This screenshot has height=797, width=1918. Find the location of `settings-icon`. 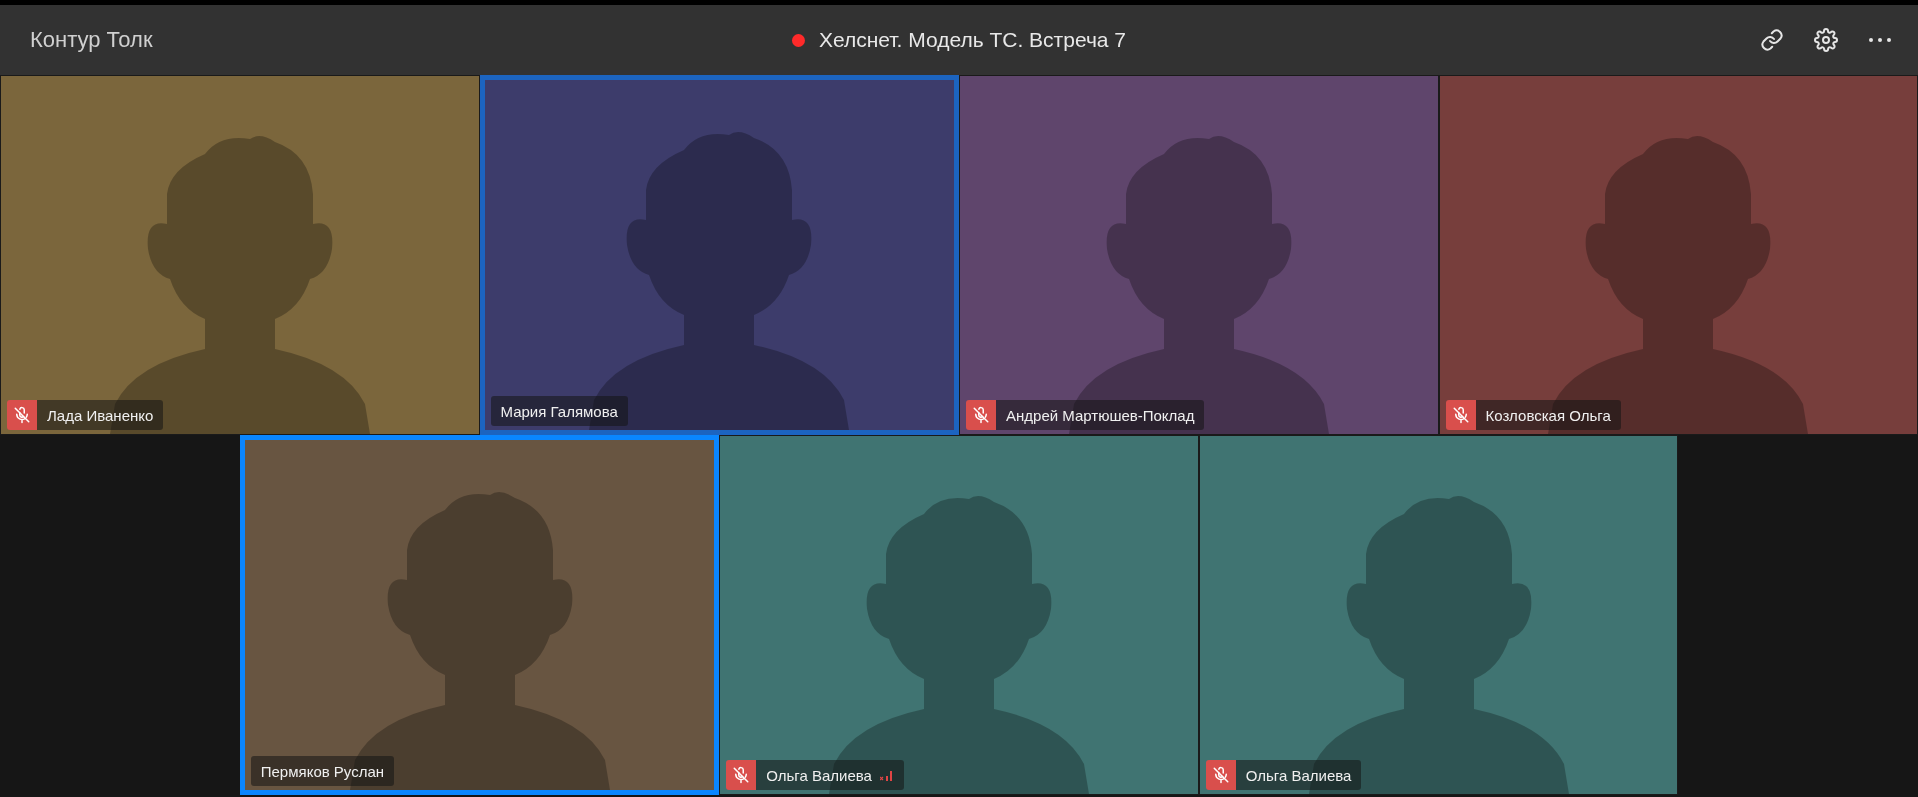

settings-icon is located at coordinates (1826, 40).